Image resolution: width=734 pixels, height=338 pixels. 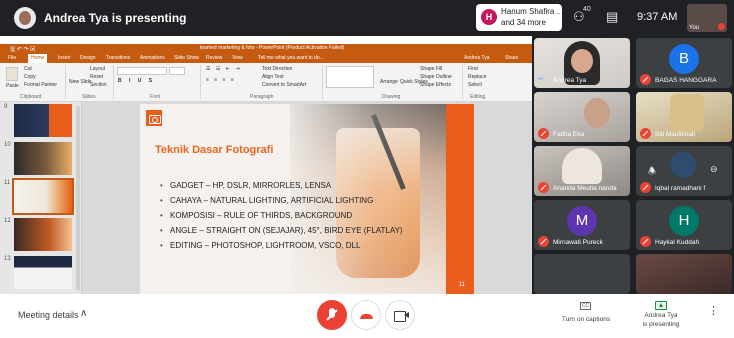 What do you see at coordinates (684, 117) in the screenshot?
I see `participant-tile: Siti Maulikhah` at bounding box center [684, 117].